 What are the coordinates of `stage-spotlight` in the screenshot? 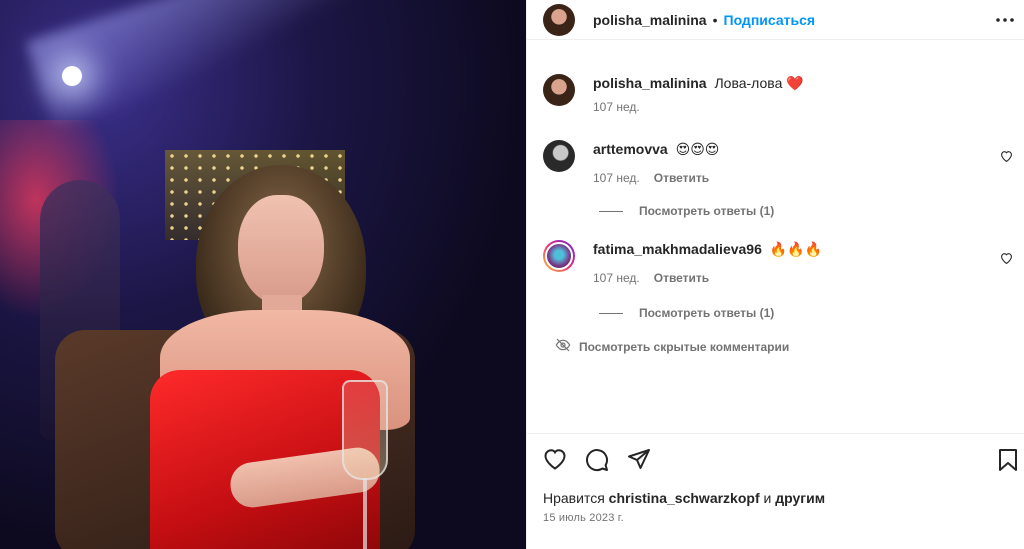 It's located at (72, 76).